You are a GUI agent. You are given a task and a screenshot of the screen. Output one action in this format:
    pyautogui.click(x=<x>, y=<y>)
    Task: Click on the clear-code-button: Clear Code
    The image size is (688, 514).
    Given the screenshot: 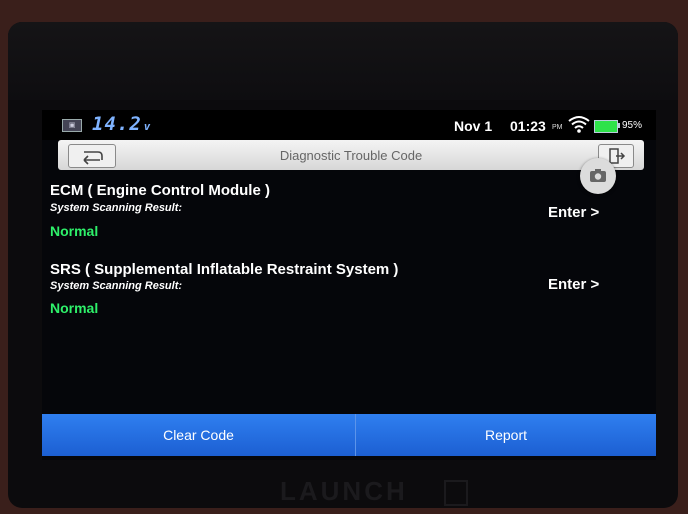 What is the action you would take?
    pyautogui.click(x=198, y=435)
    